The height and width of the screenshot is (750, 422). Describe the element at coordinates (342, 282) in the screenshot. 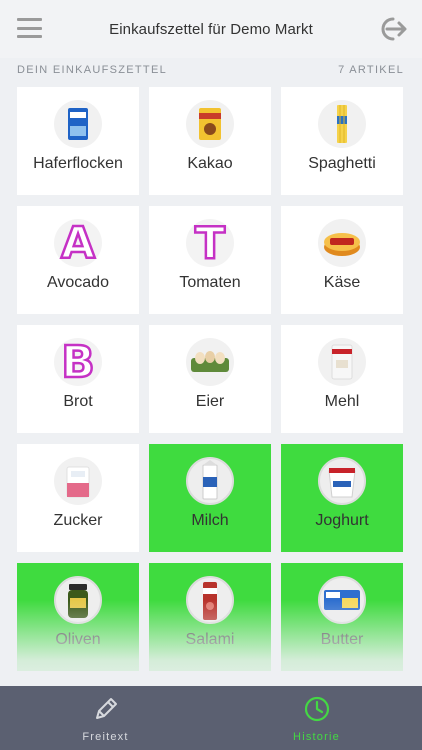

I see `item-label: Käse` at that location.